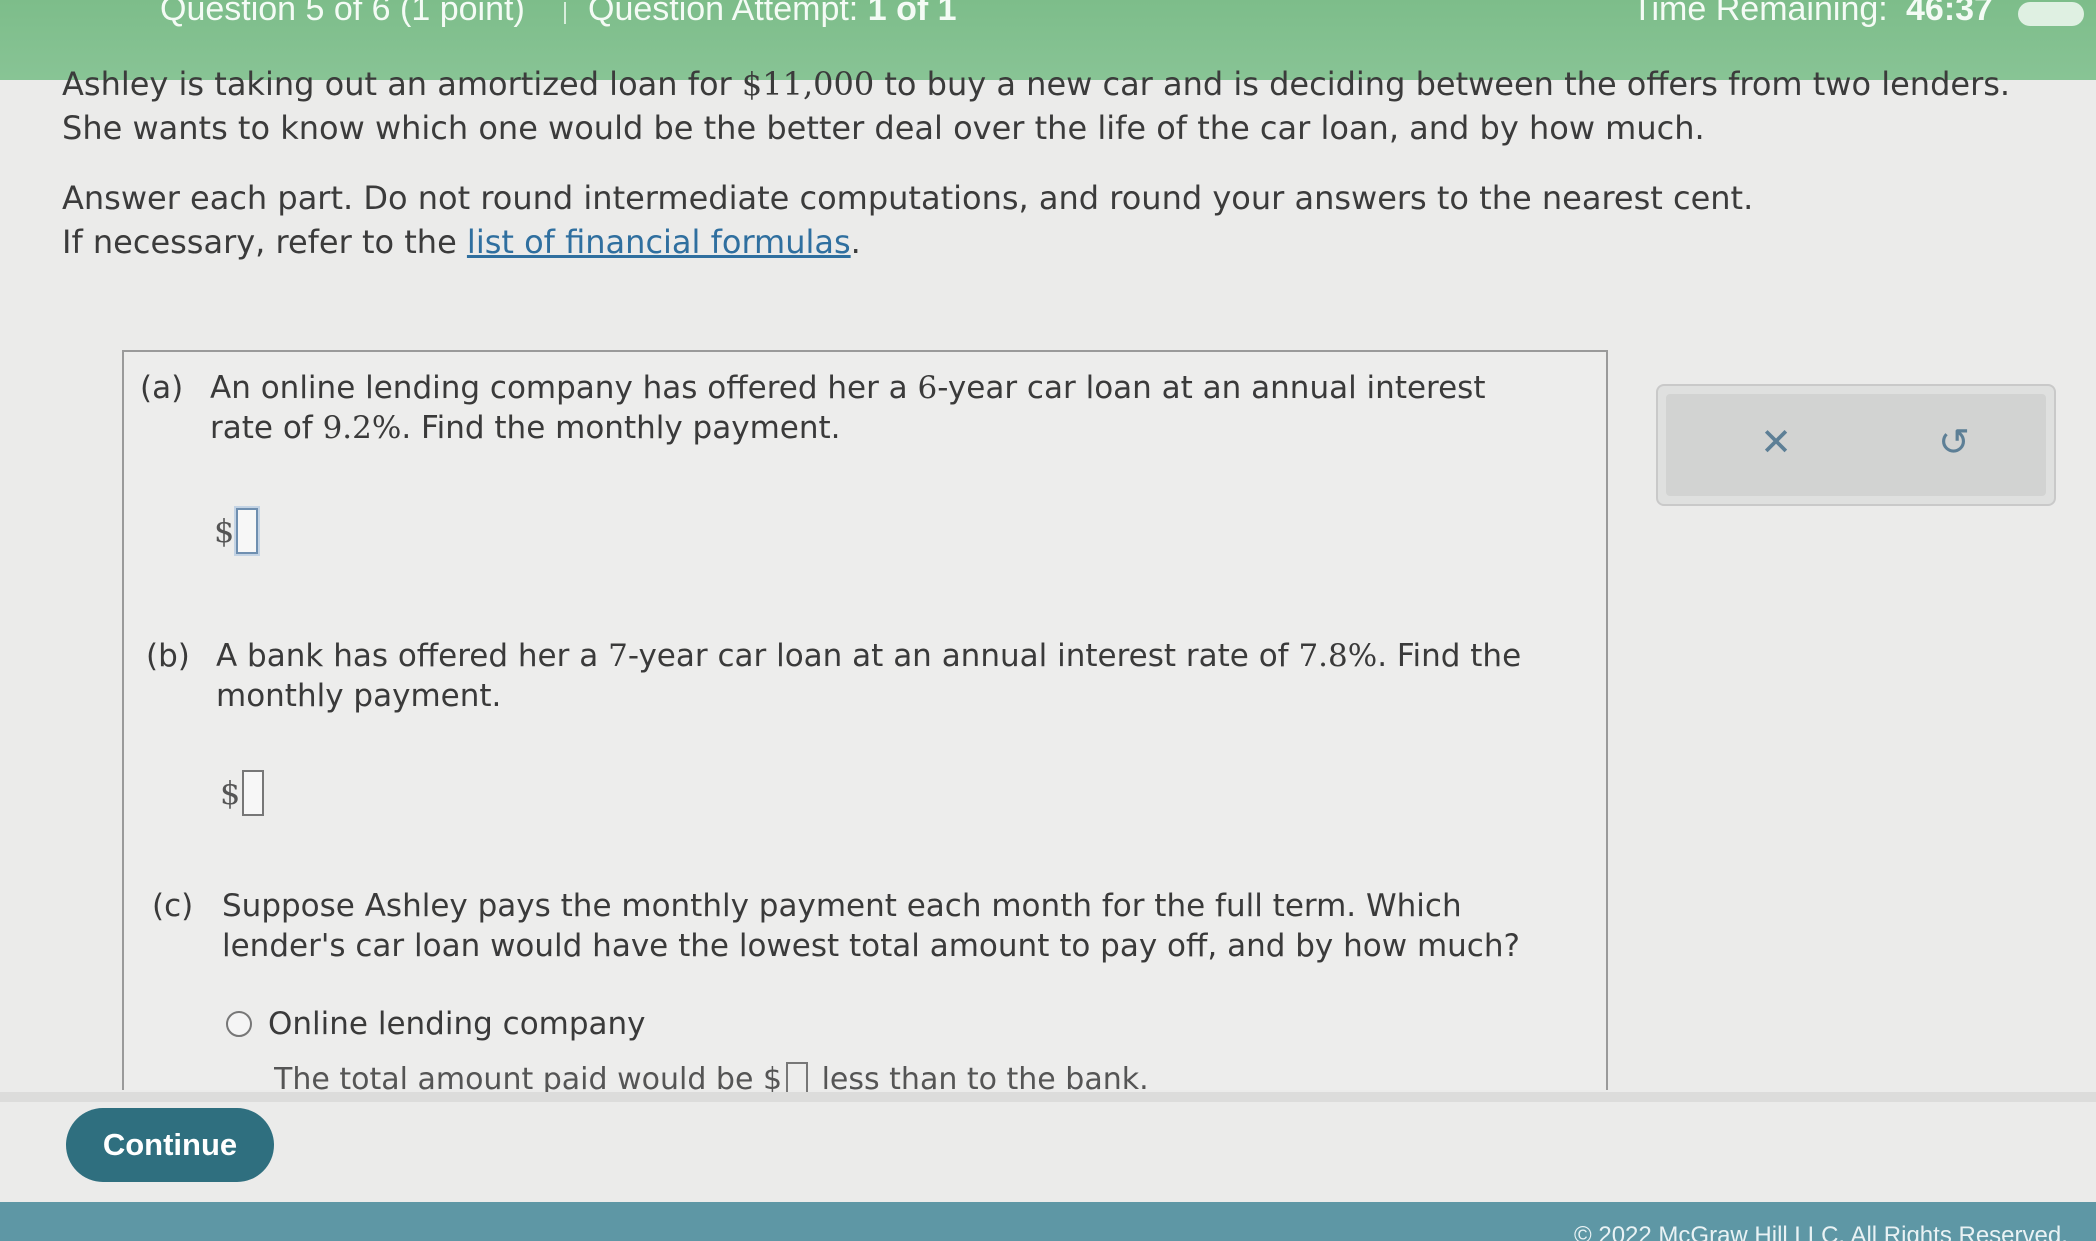  What do you see at coordinates (528, 1077) in the screenshot?
I see `detail-text: The total amount paid would be $` at bounding box center [528, 1077].